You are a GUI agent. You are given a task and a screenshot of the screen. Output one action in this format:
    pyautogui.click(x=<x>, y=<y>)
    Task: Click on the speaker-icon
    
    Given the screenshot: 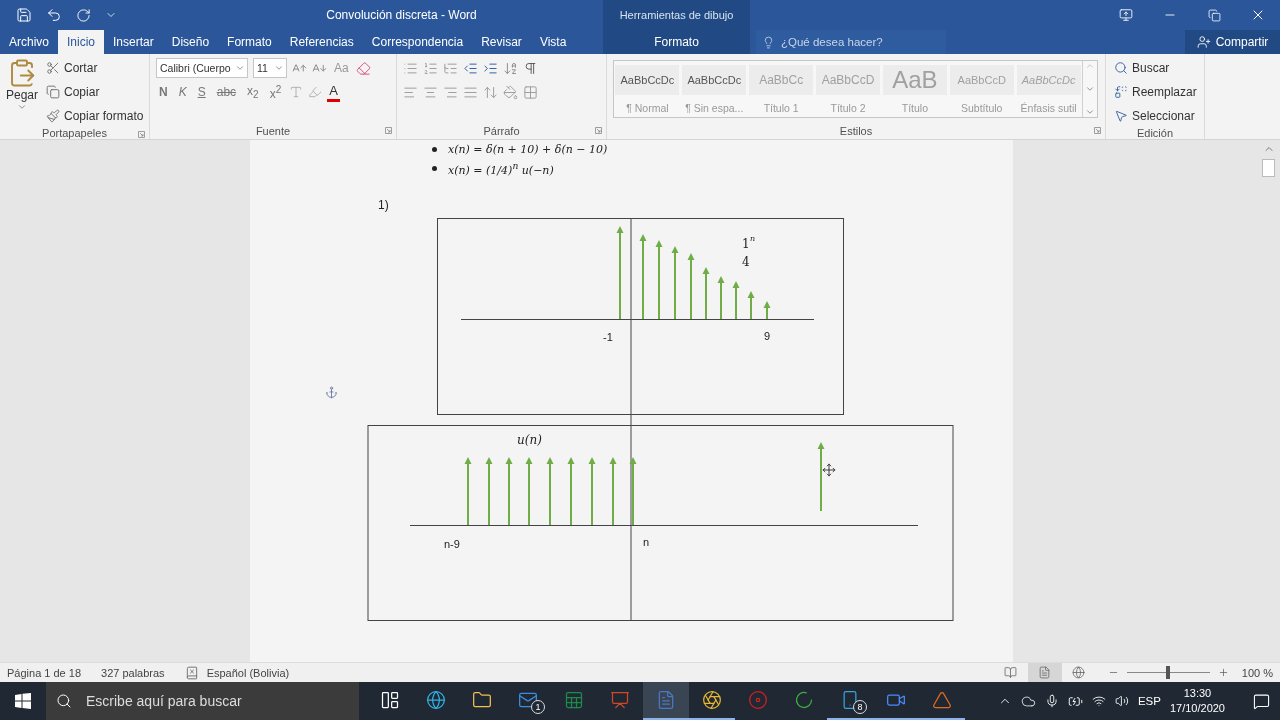 What is the action you would take?
    pyautogui.click(x=1121, y=701)
    